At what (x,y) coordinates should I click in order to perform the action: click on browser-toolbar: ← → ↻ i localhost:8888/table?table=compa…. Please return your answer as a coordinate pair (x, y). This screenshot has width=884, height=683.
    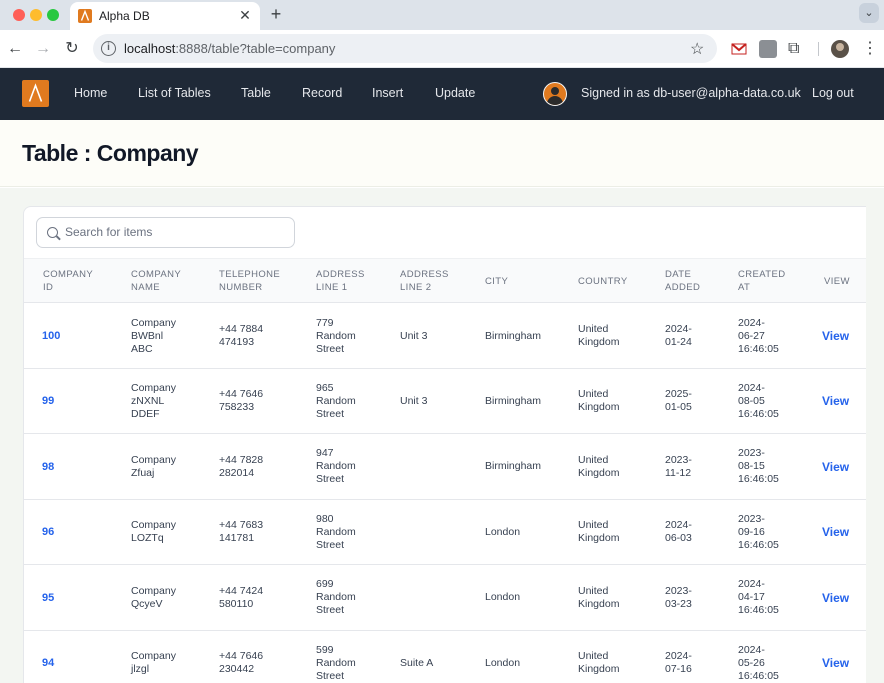
    Looking at the image, I should click on (442, 49).